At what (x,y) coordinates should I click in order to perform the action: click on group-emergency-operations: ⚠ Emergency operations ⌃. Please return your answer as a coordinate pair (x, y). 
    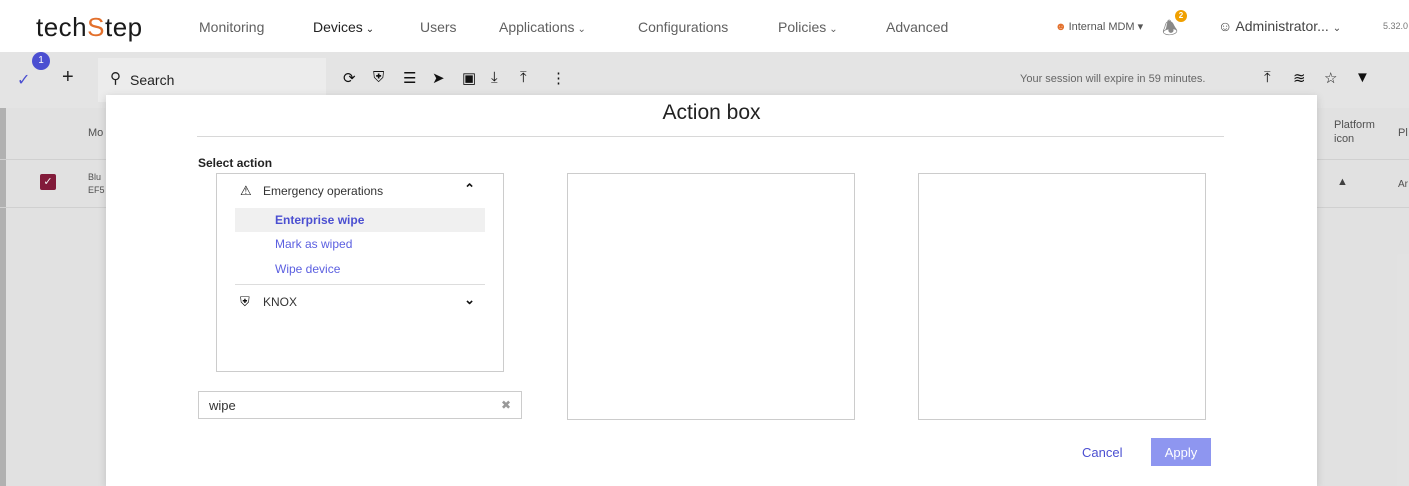
    Looking at the image, I should click on (360, 191).